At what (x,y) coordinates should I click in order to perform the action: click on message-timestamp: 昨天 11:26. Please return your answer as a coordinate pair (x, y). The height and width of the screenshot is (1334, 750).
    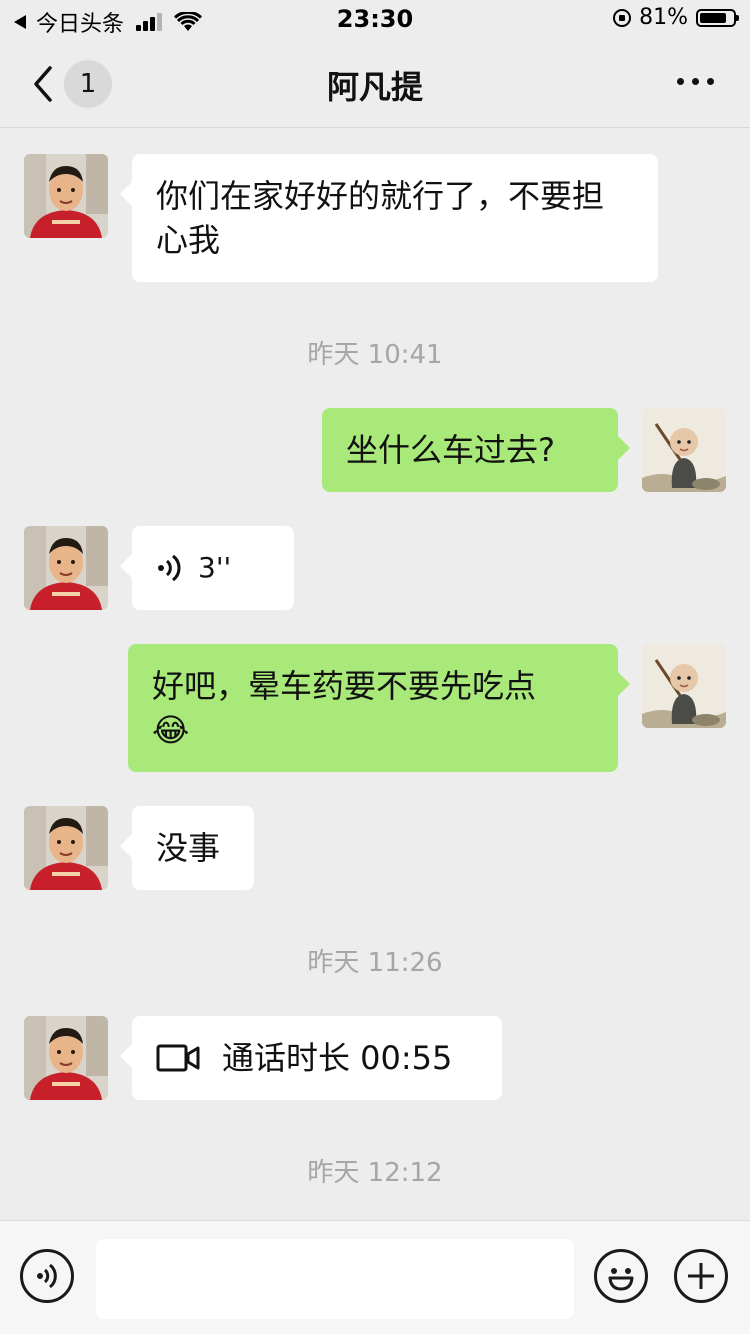
    Looking at the image, I should click on (375, 963).